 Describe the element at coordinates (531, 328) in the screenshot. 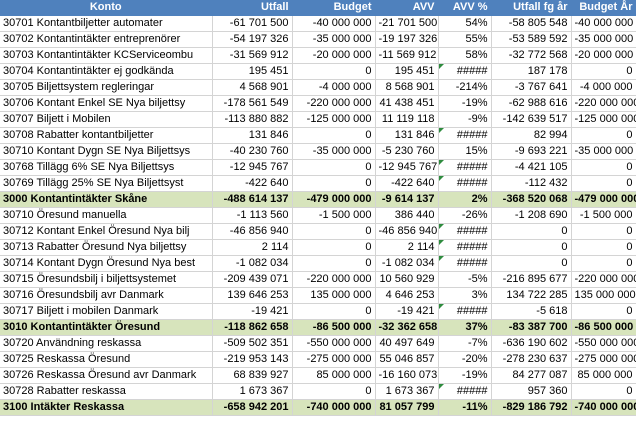

I see `utfall-fg-ar-cell: -83 387 700` at that location.